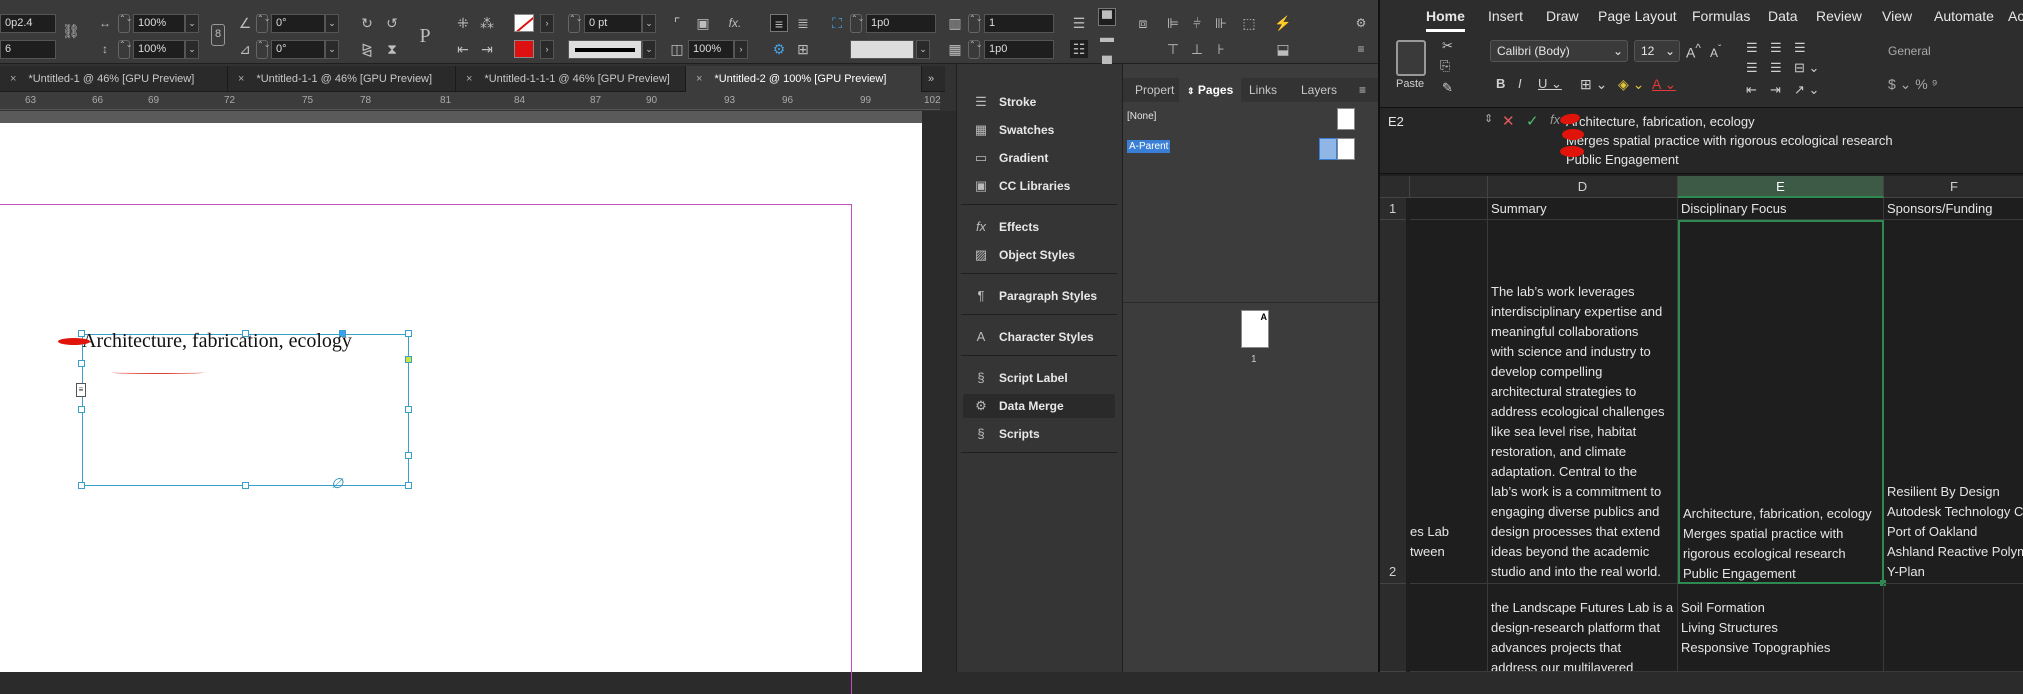 The height and width of the screenshot is (694, 2023). What do you see at coordinates (1210, 90) in the screenshot?
I see `tab-pages: ⇕ Pages` at bounding box center [1210, 90].